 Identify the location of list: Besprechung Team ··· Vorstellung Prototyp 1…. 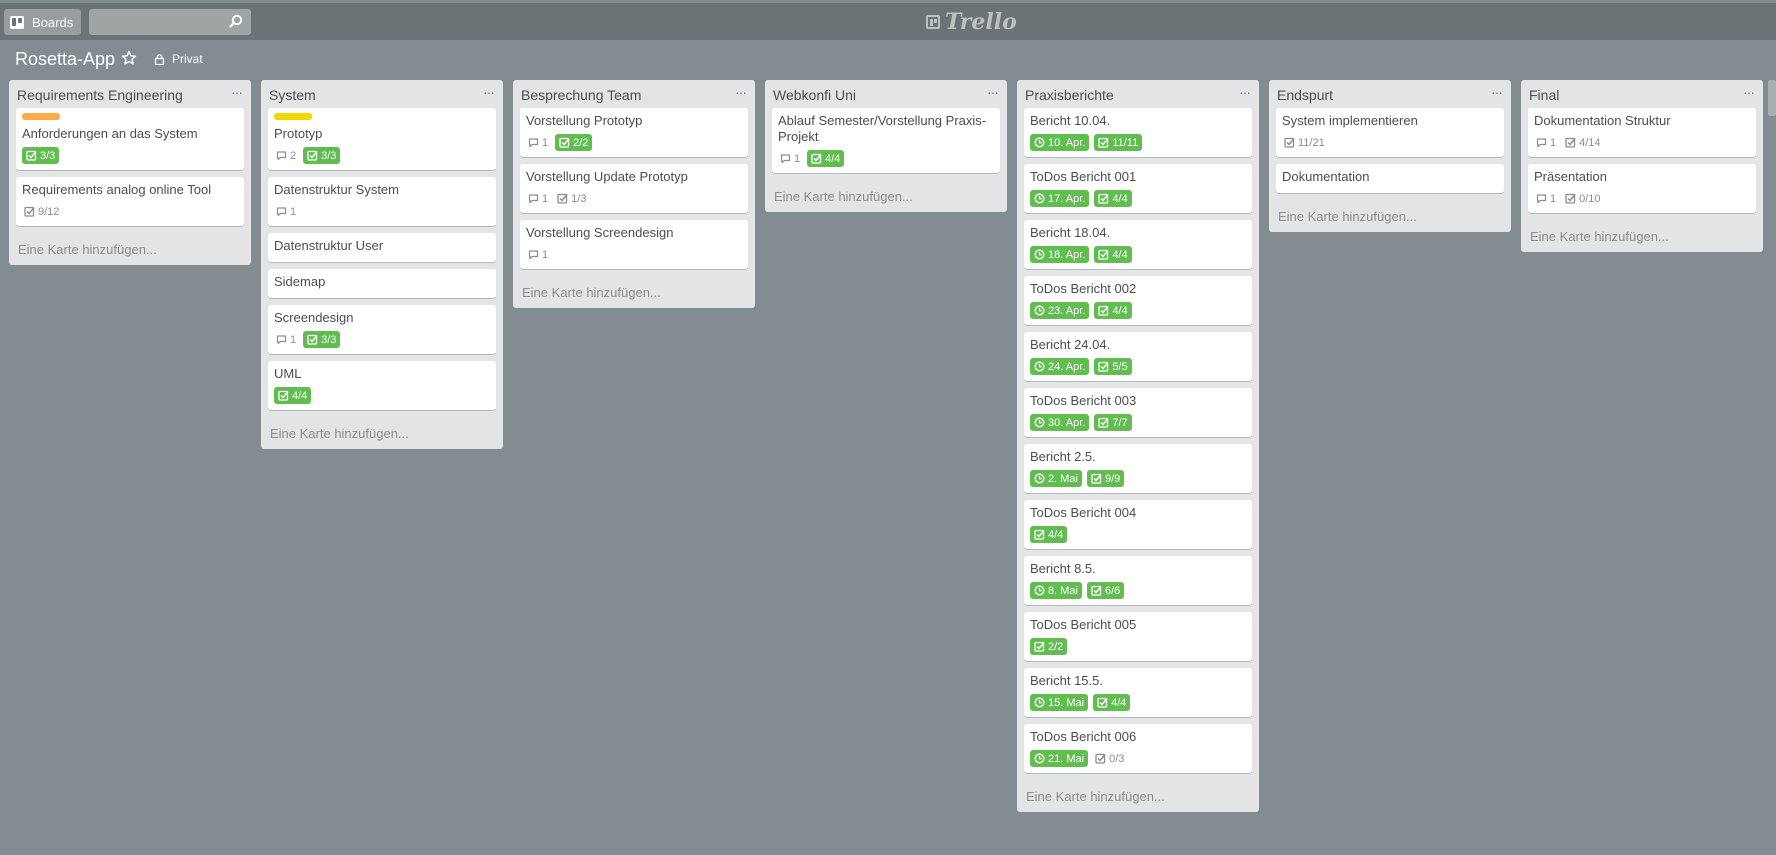
(634, 194).